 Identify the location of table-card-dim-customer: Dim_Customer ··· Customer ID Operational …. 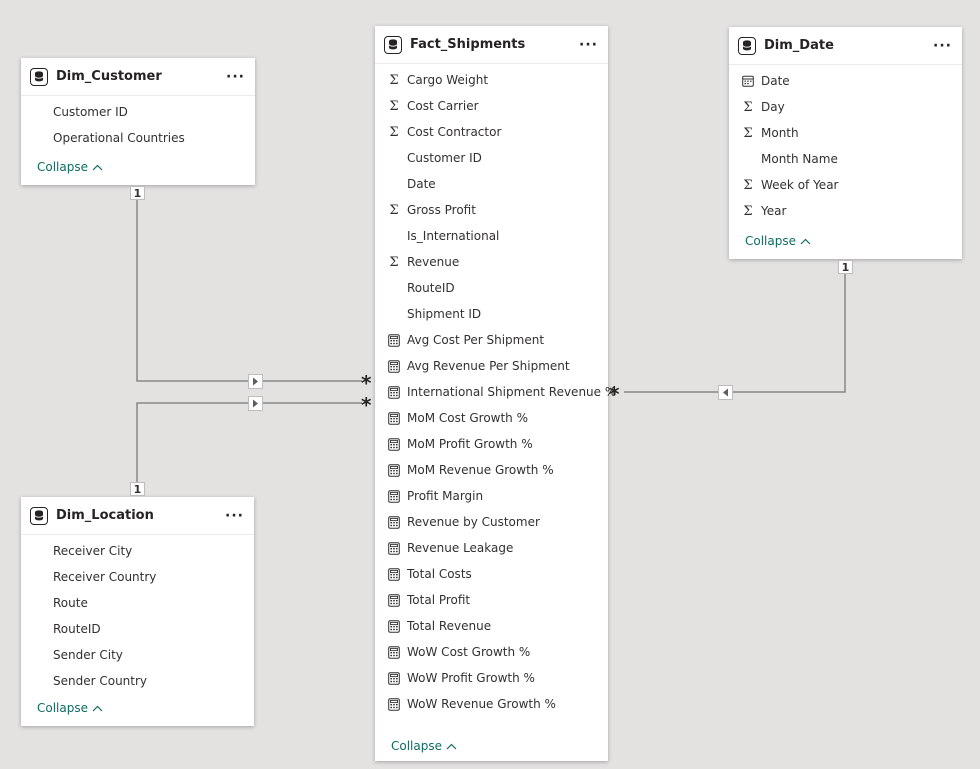
(138, 121).